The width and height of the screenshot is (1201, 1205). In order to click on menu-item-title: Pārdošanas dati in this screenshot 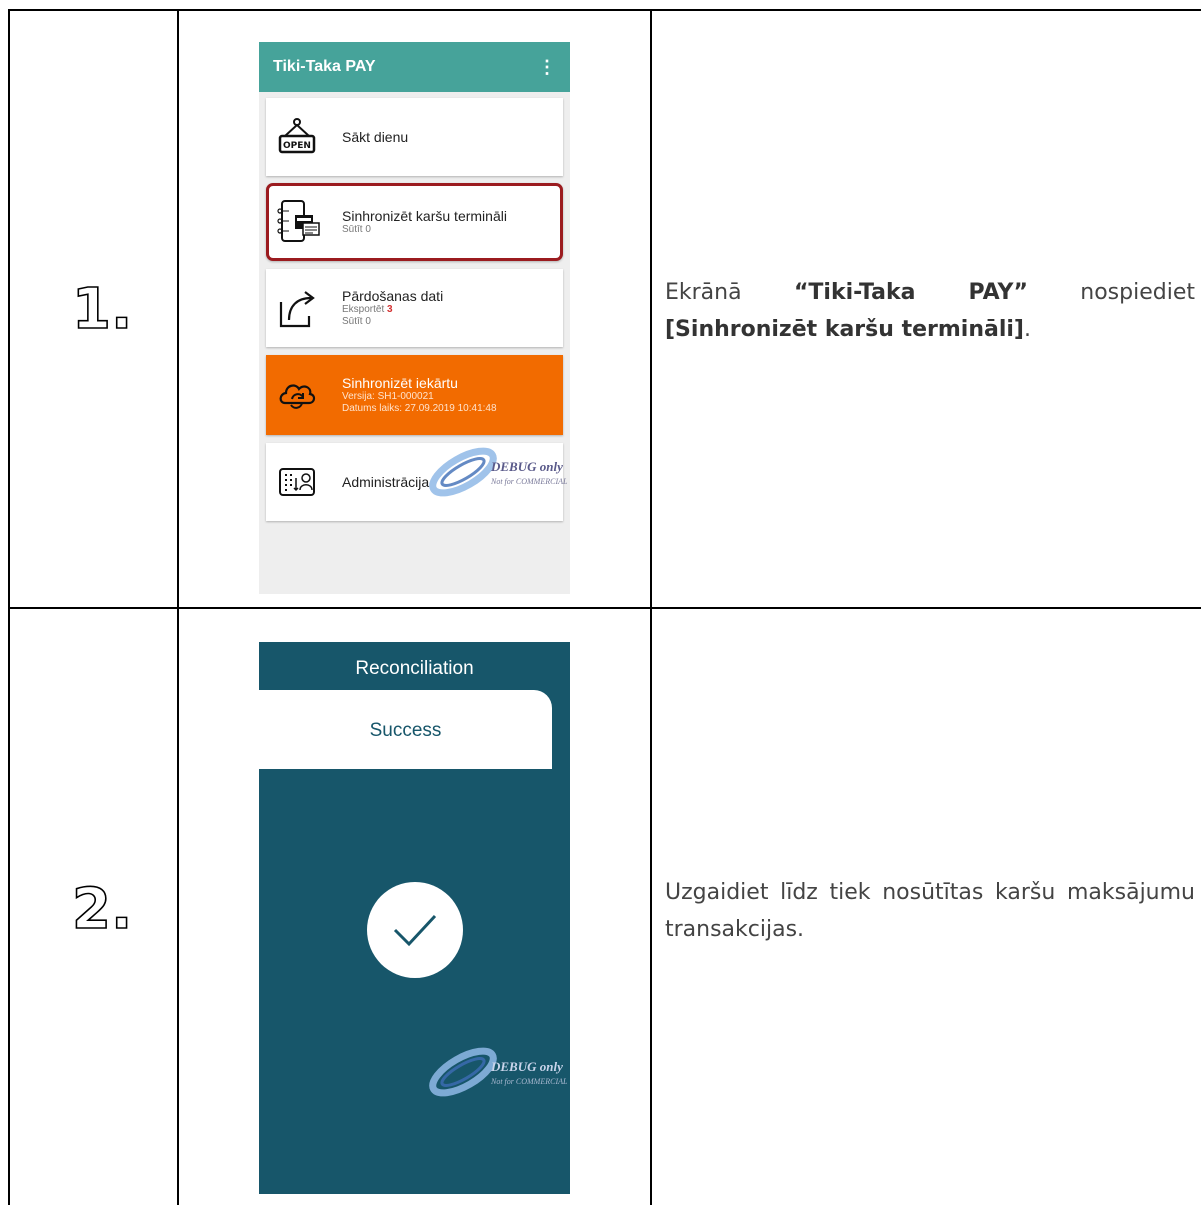, I will do `click(393, 296)`.